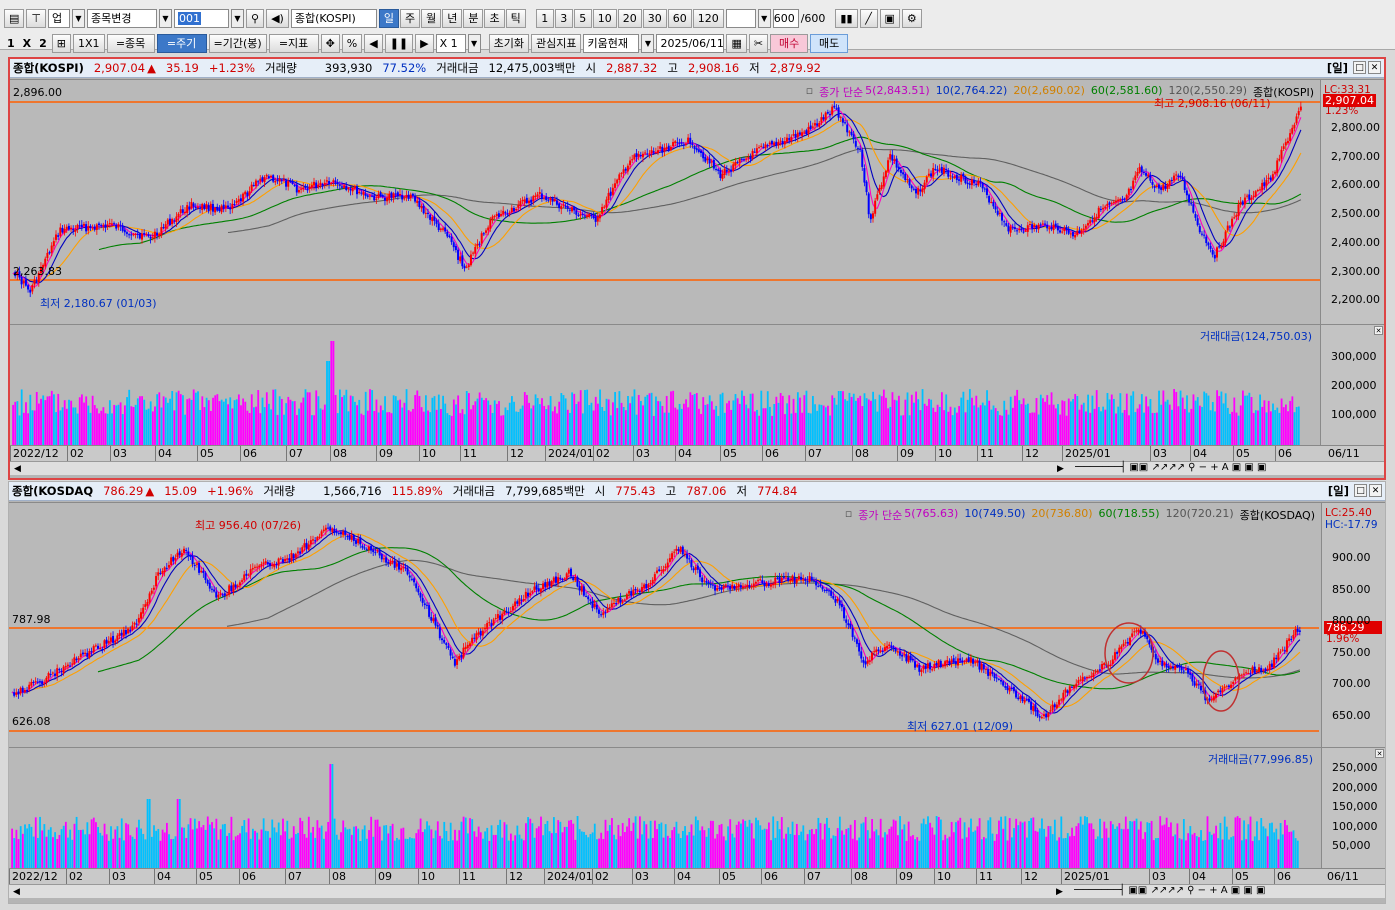 This screenshot has width=1395, height=910. I want to click on type-select: 업, so click(59, 18).